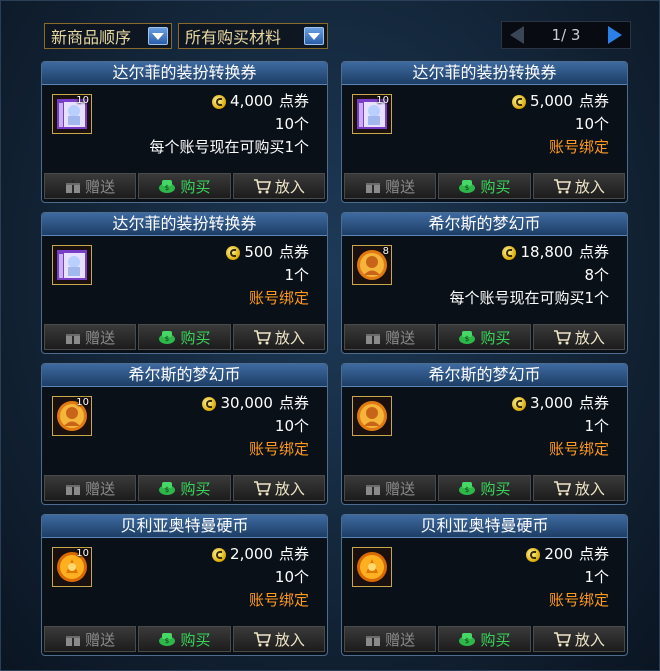 The height and width of the screenshot is (671, 660). What do you see at coordinates (372, 567) in the screenshot?
I see `ultraman-coin-icon` at bounding box center [372, 567].